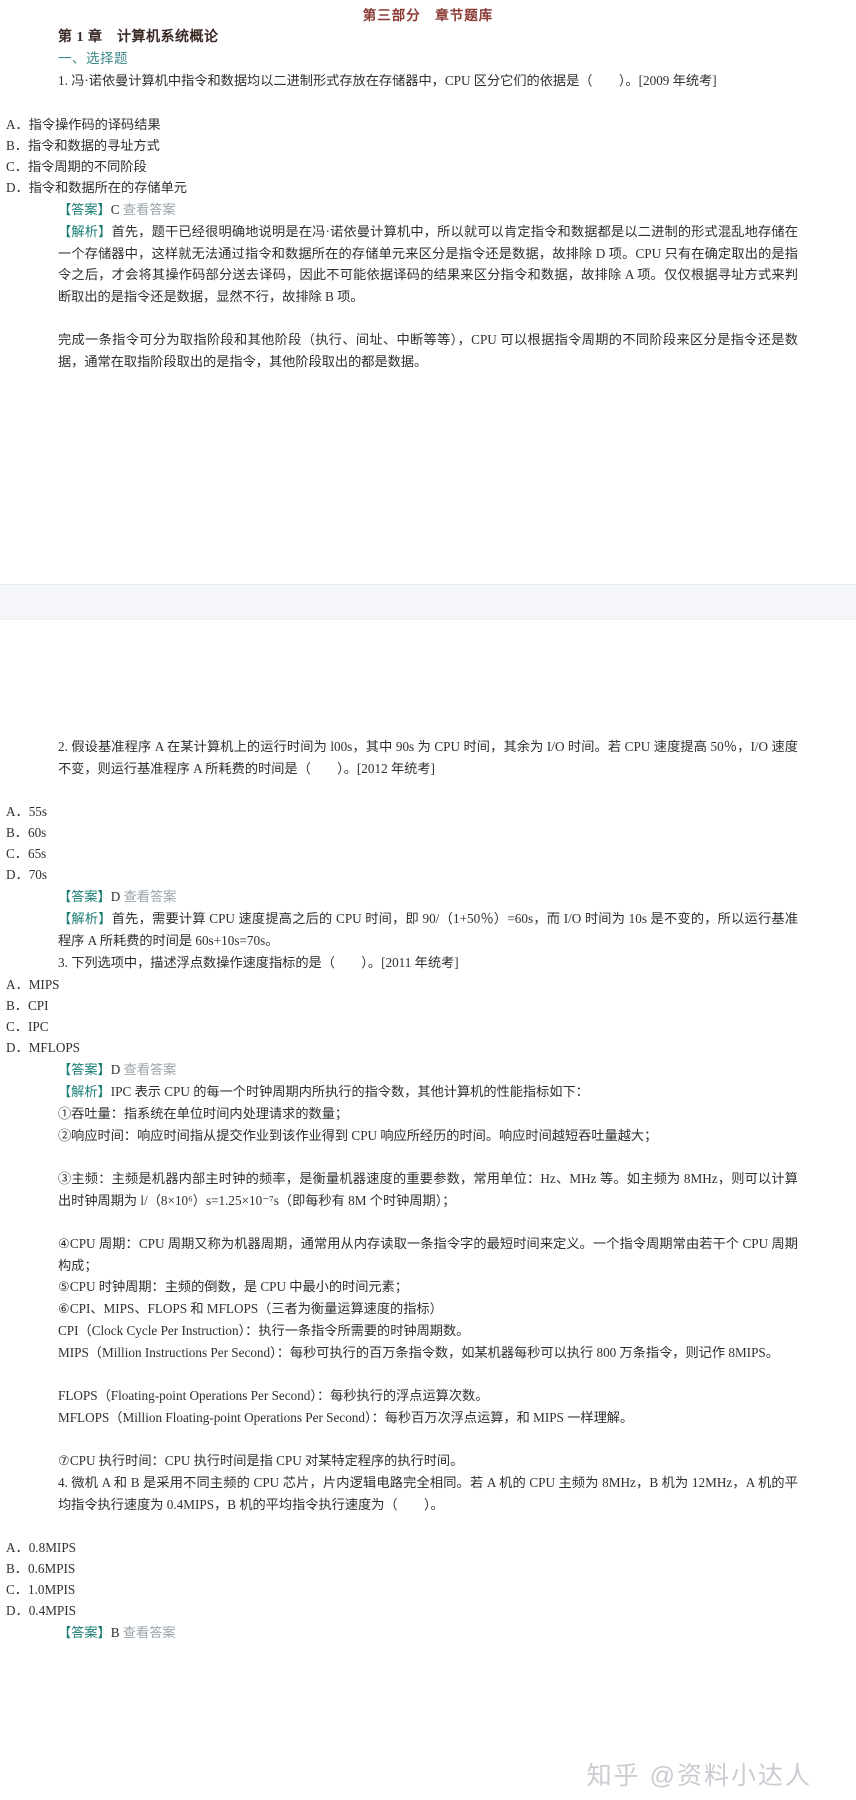 This screenshot has height=1800, width=856. Describe the element at coordinates (258, 962) in the screenshot. I see `question-stem: 3. 下列选项中，描述浮点数操作速度指标的是（ ）。[2011 年统考]` at that location.